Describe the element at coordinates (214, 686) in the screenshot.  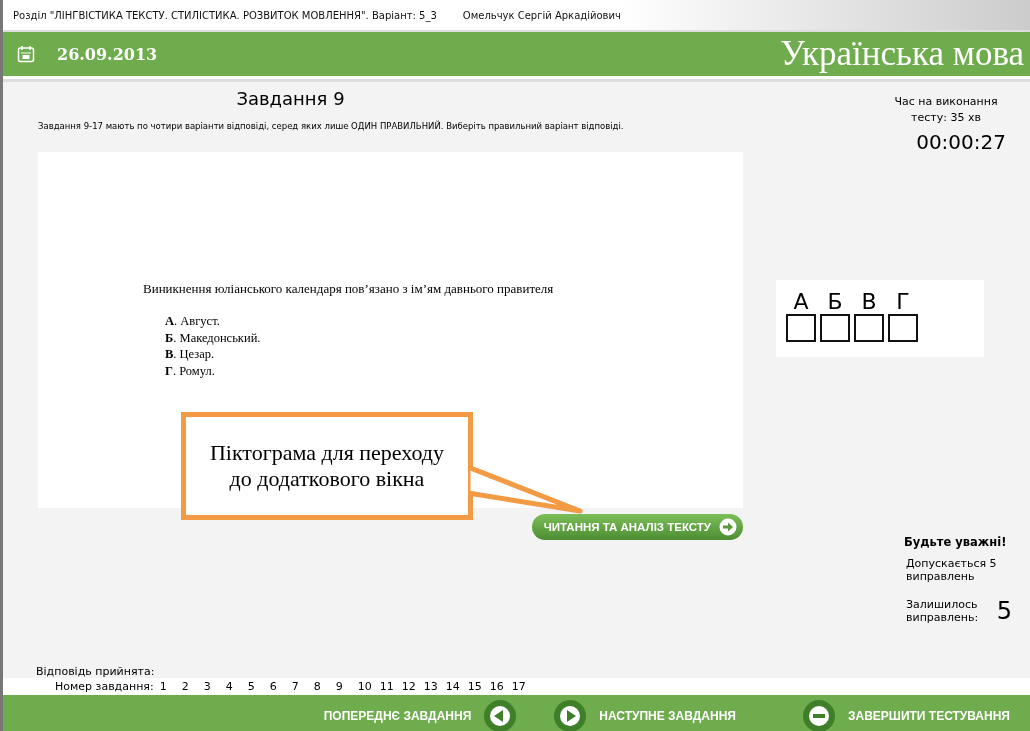
I see `task-number-link: 3` at that location.